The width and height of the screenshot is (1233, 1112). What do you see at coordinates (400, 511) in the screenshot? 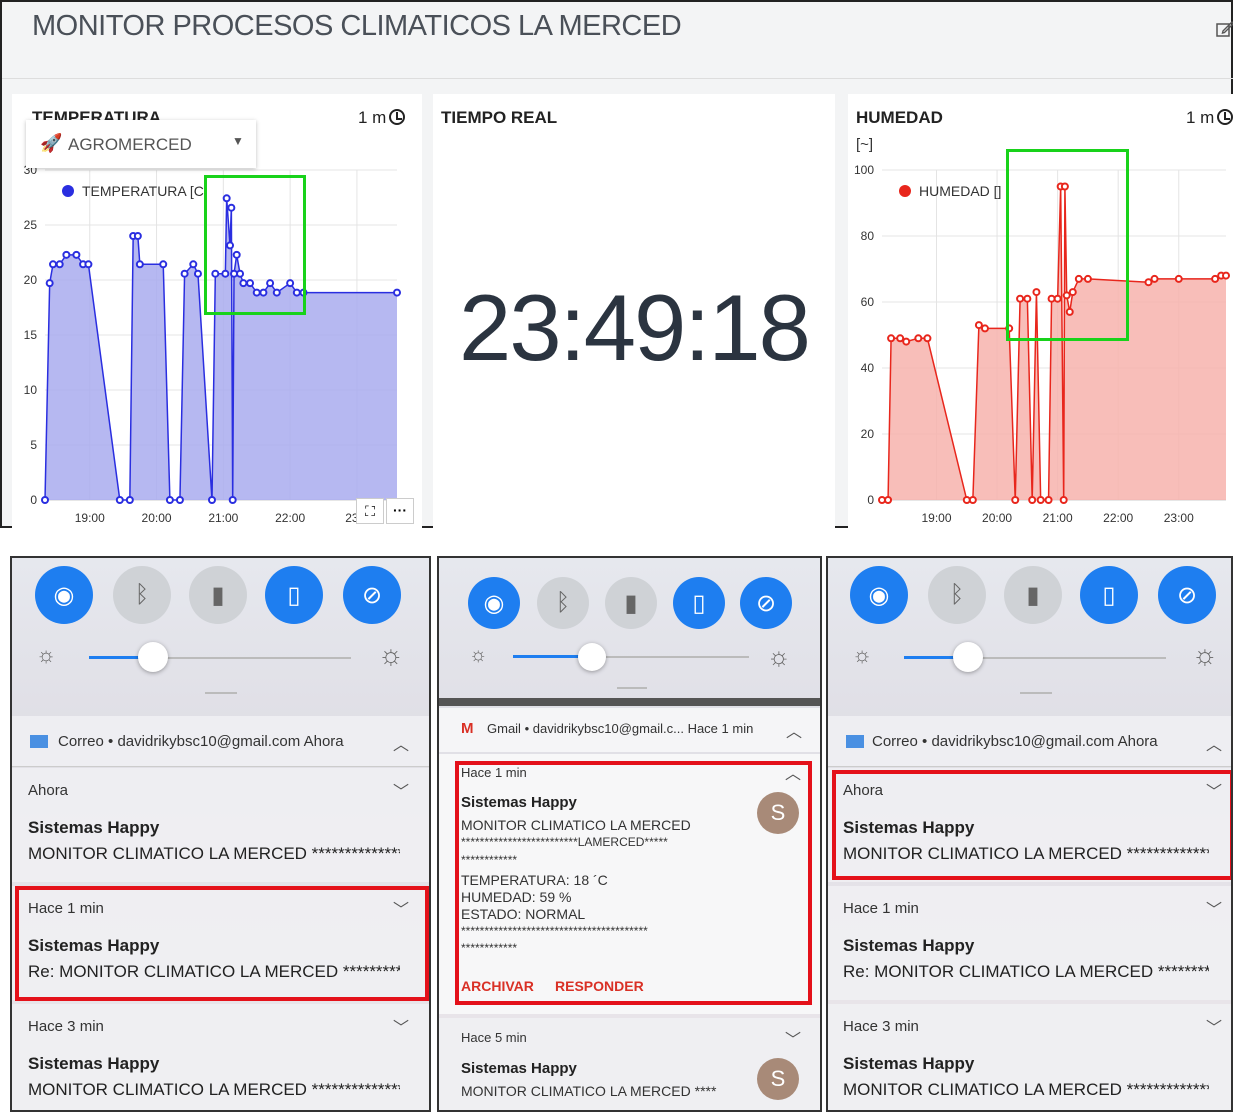
I see `more-button: ···` at bounding box center [400, 511].